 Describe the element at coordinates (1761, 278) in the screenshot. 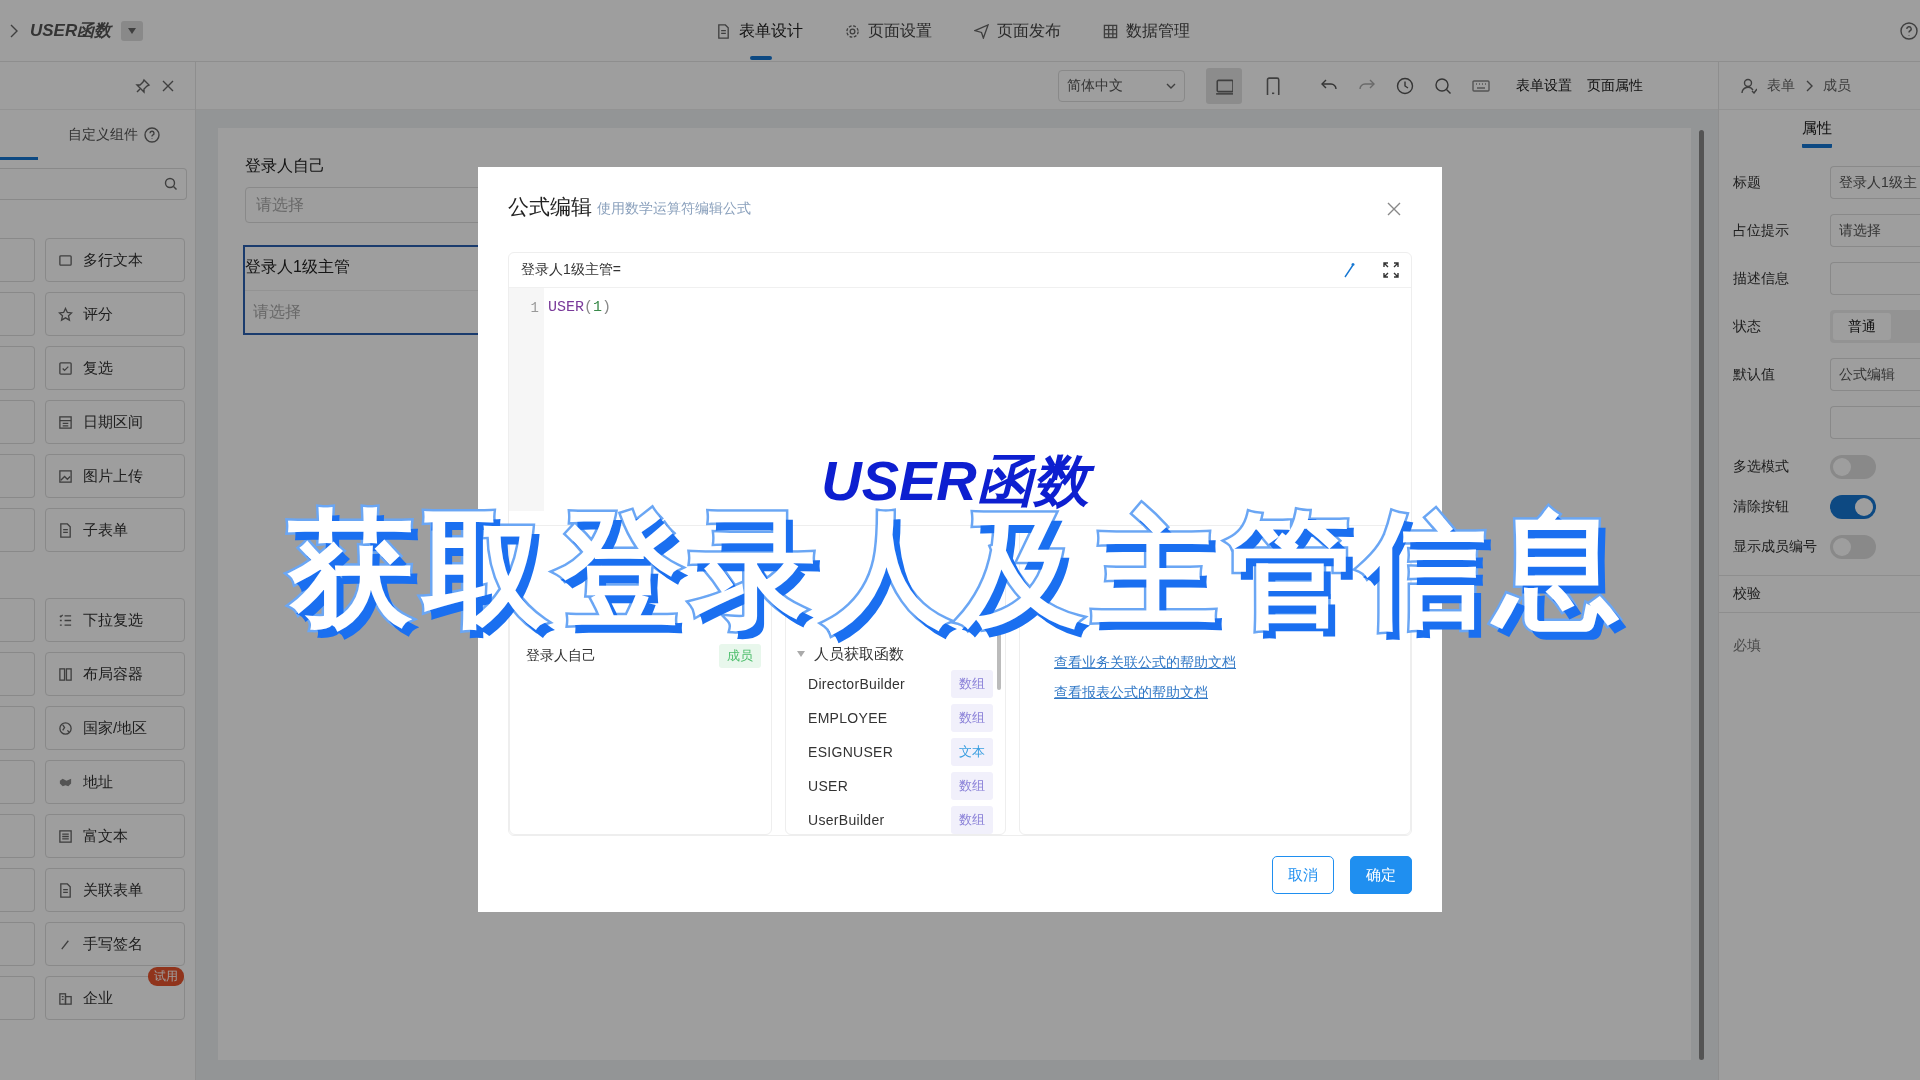

I see `property-label: 描述信息` at that location.